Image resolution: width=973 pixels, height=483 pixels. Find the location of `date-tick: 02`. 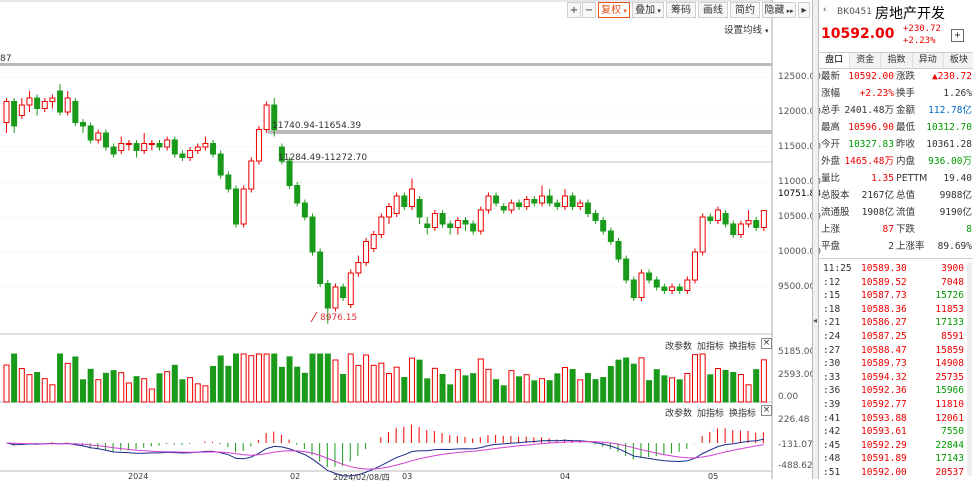

date-tick: 02 is located at coordinates (295, 476).